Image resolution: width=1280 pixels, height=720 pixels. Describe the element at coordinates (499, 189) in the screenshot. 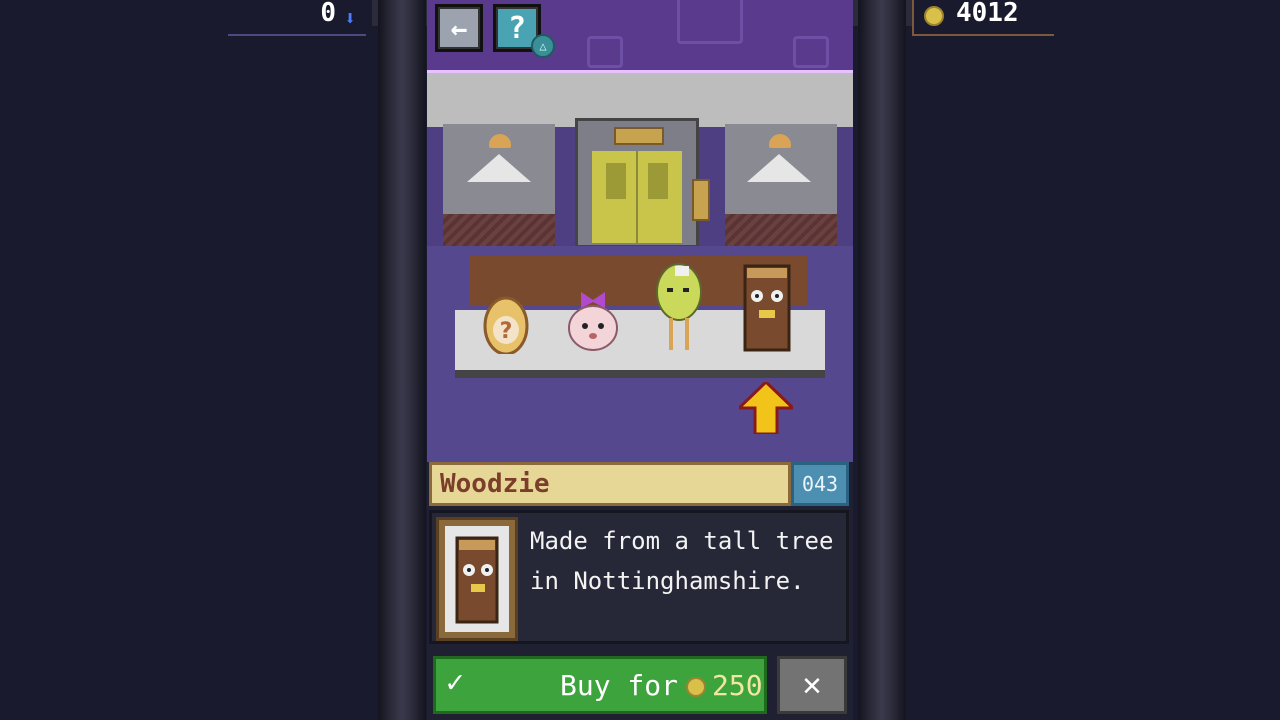

I see `left-window` at that location.